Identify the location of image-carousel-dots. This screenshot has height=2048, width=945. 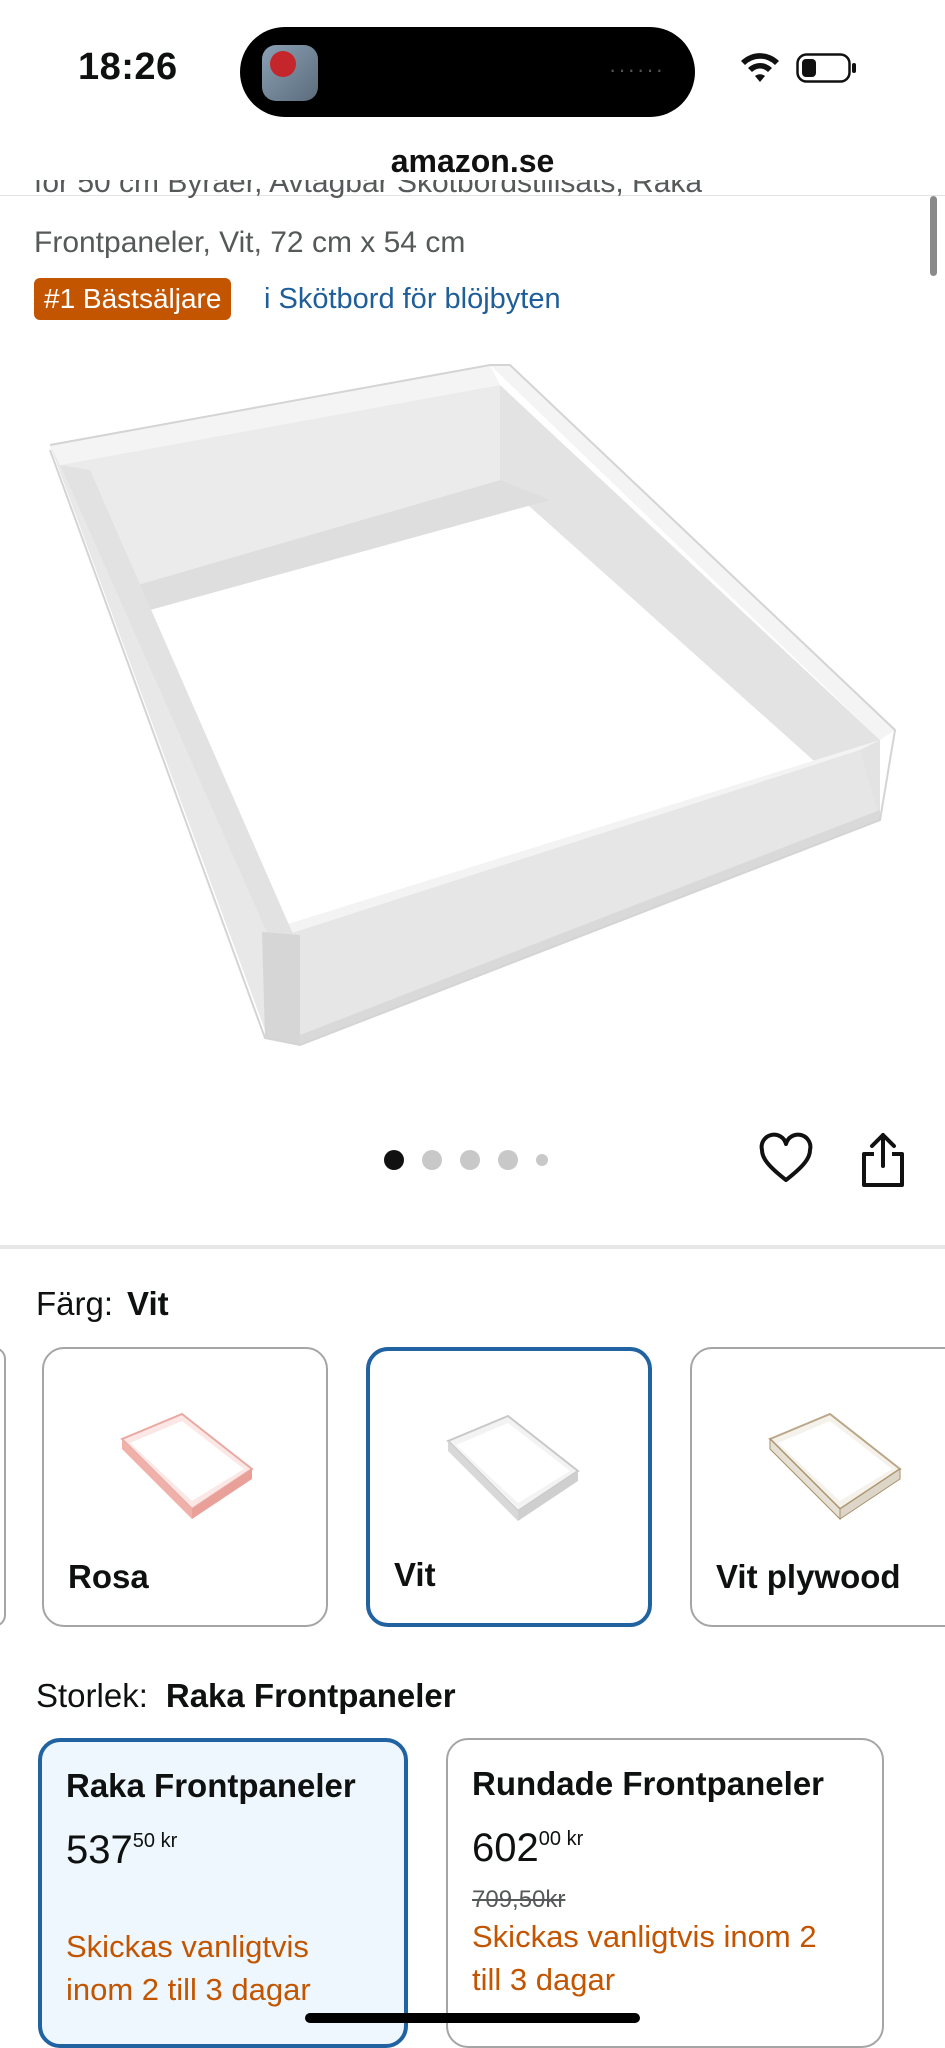
(466, 1160).